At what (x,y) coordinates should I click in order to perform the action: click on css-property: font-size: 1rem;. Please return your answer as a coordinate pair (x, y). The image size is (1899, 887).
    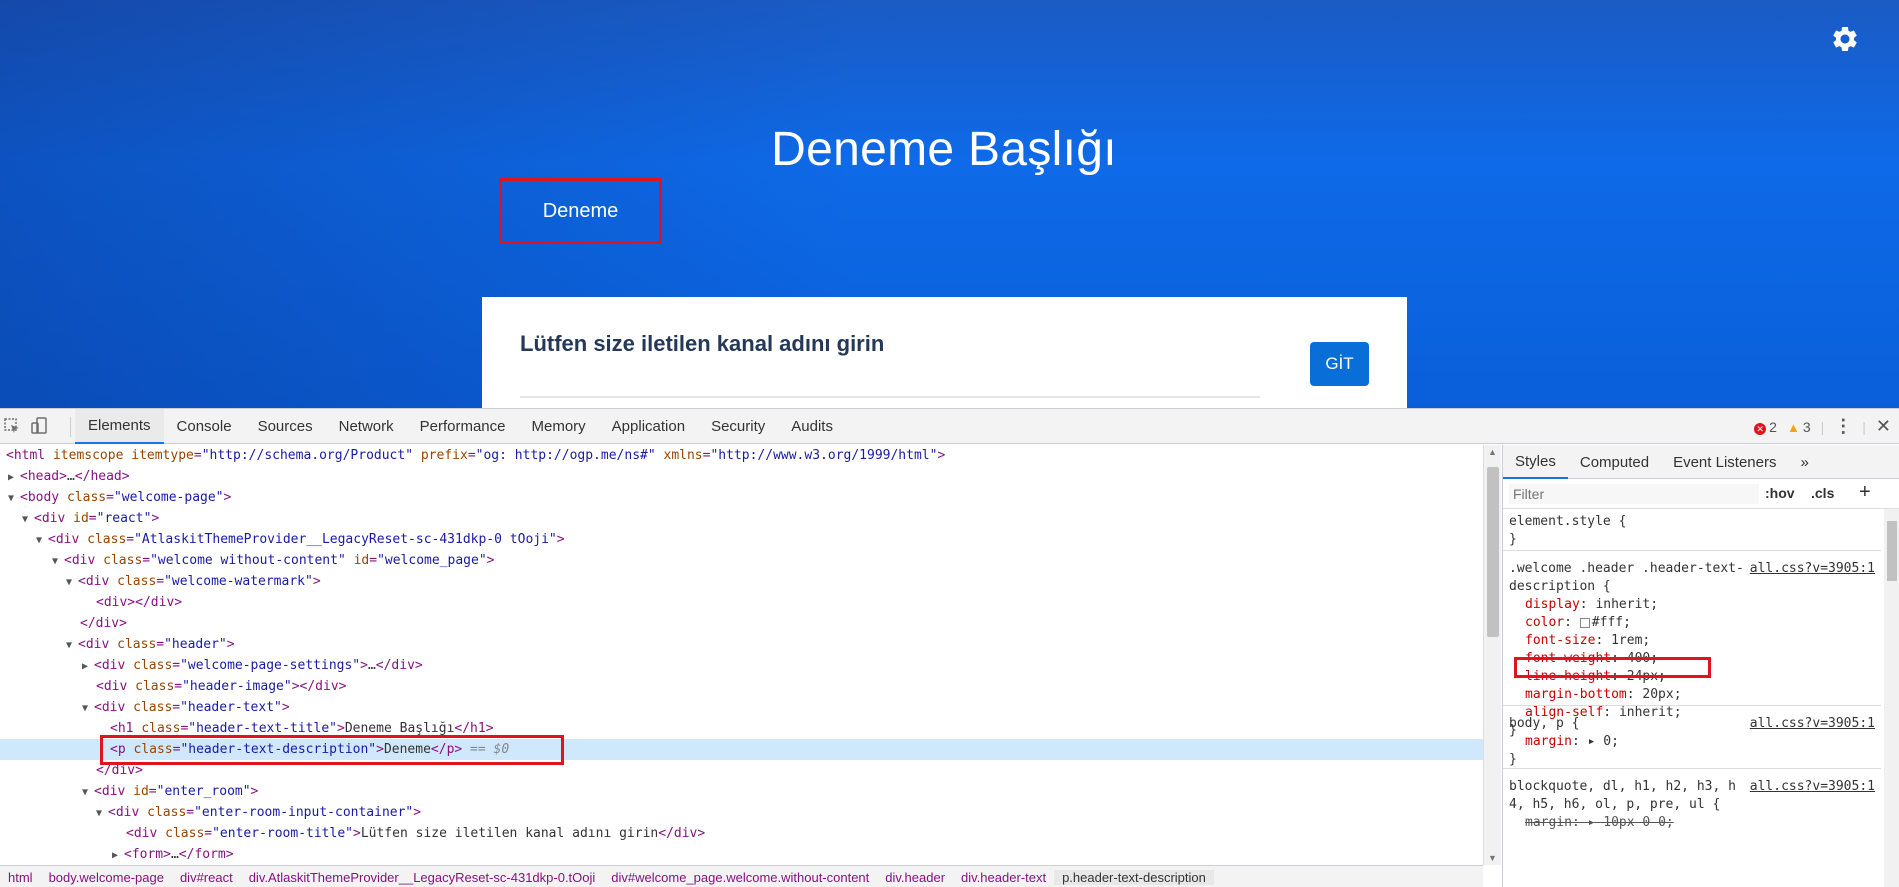
    Looking at the image, I should click on (1692, 641).